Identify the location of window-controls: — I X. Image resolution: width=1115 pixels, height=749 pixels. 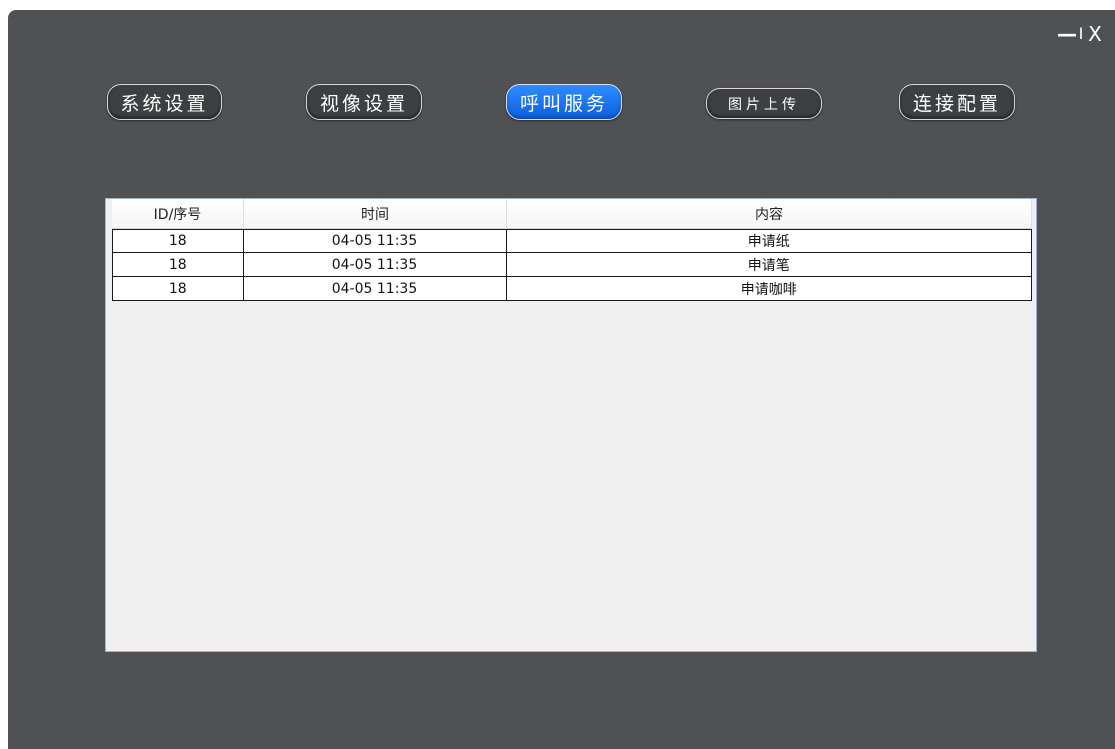
(1080, 34).